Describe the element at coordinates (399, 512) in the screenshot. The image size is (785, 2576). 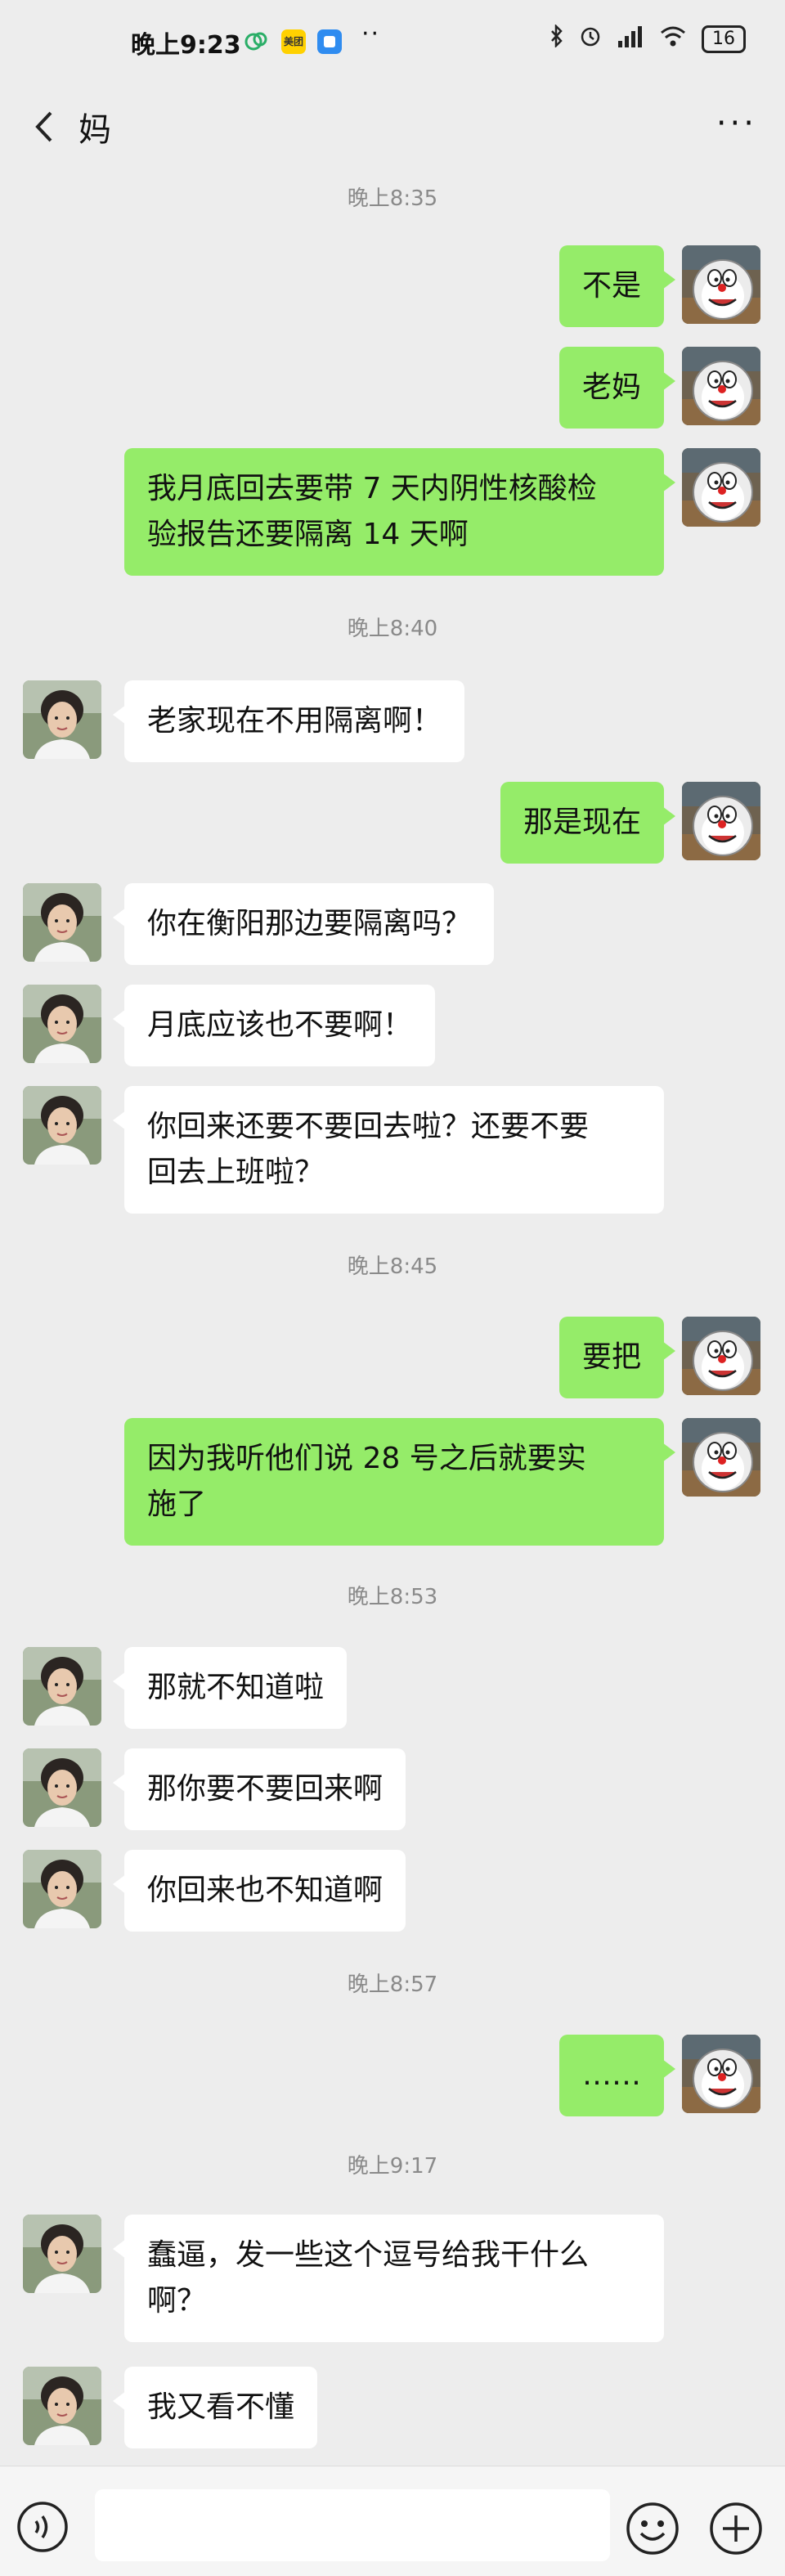
I see `message-sent: 我月底回去要带 7 天内阴性核酸检 验报告还要隔离 14 天啊` at that location.